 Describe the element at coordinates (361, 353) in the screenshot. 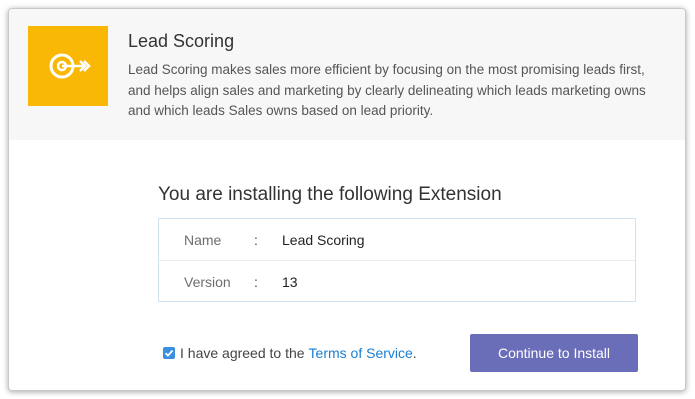

I see `terms-of-service-link: Terms of Service` at that location.